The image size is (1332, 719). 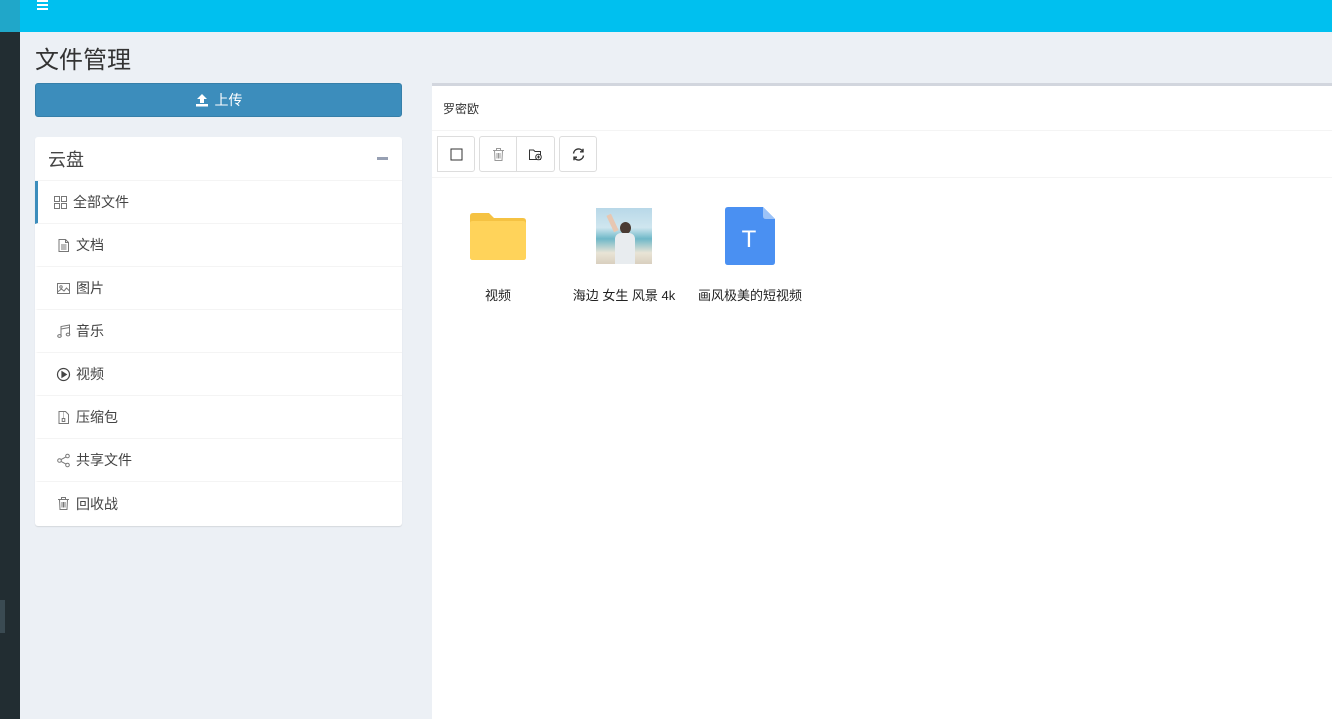 I want to click on refresh-icon, so click(x=578, y=154).